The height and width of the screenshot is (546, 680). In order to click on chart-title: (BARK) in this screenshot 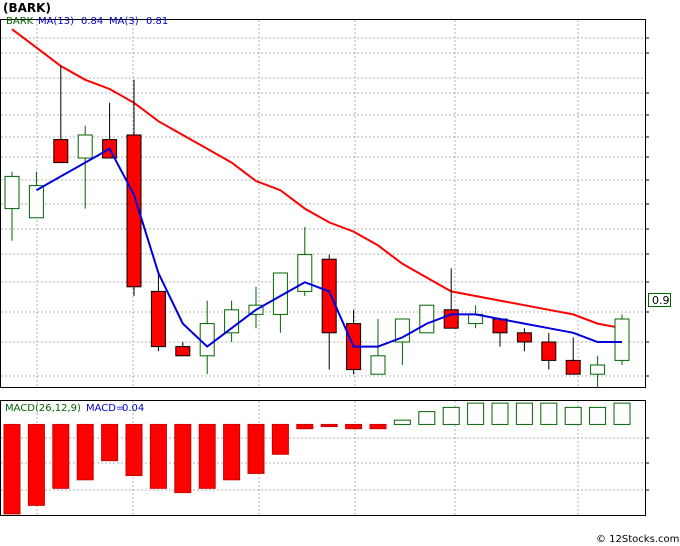, I will do `click(27, 8)`.